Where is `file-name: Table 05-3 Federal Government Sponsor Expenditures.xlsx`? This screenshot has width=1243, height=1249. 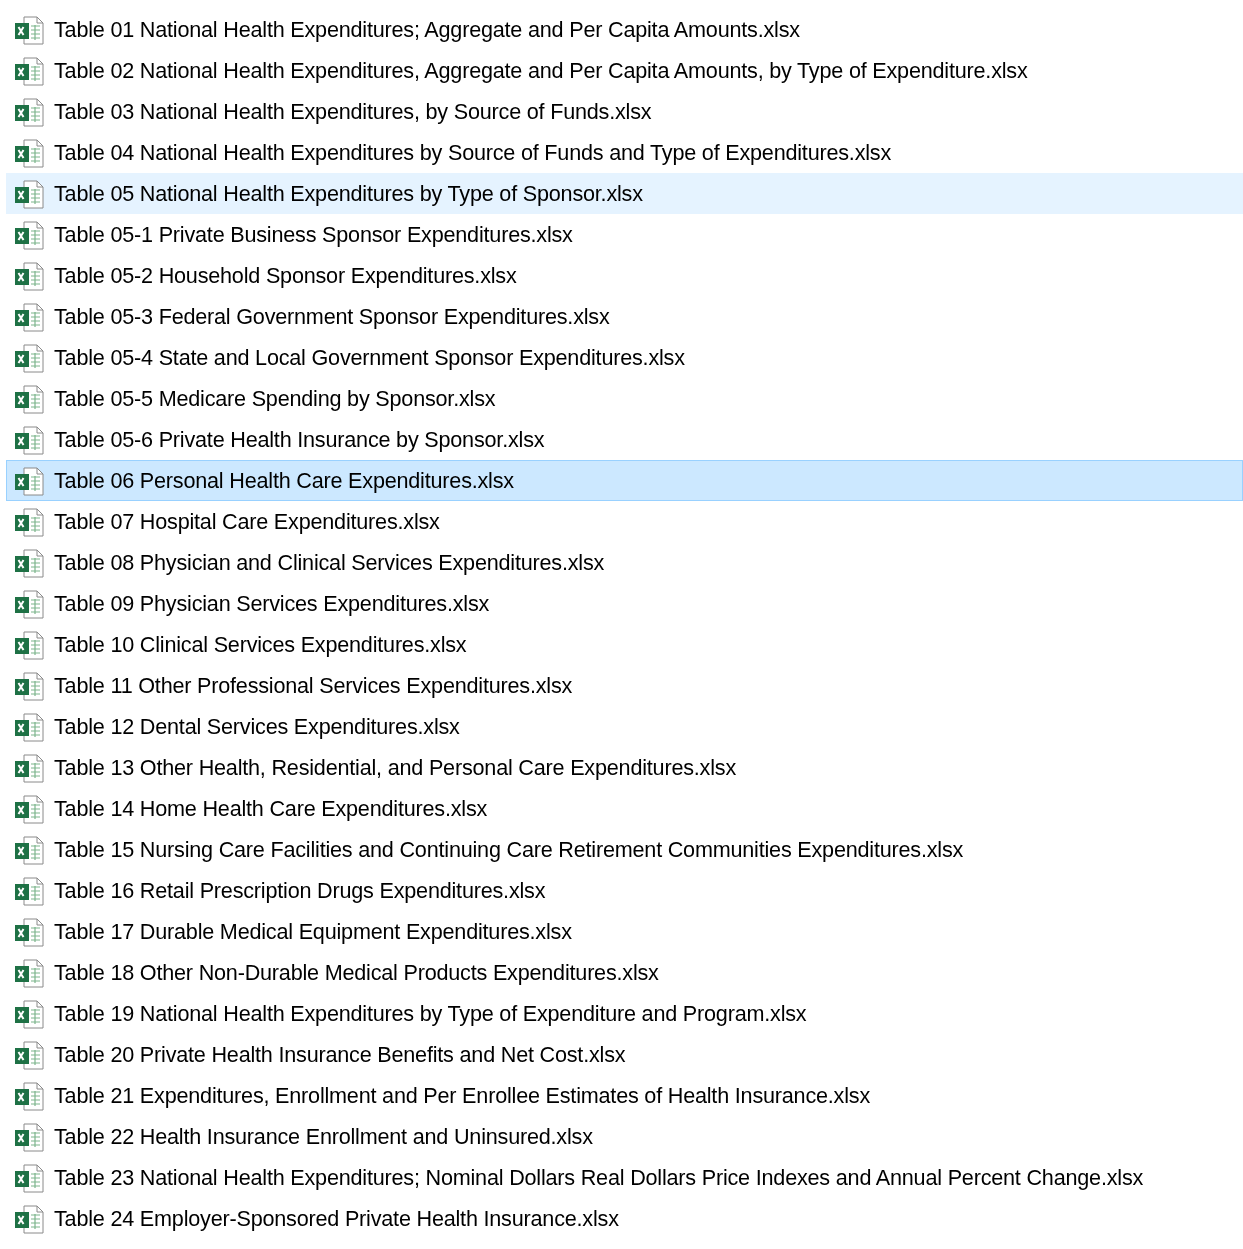 file-name: Table 05-3 Federal Government Sponsor Expenditures.xlsx is located at coordinates (332, 316).